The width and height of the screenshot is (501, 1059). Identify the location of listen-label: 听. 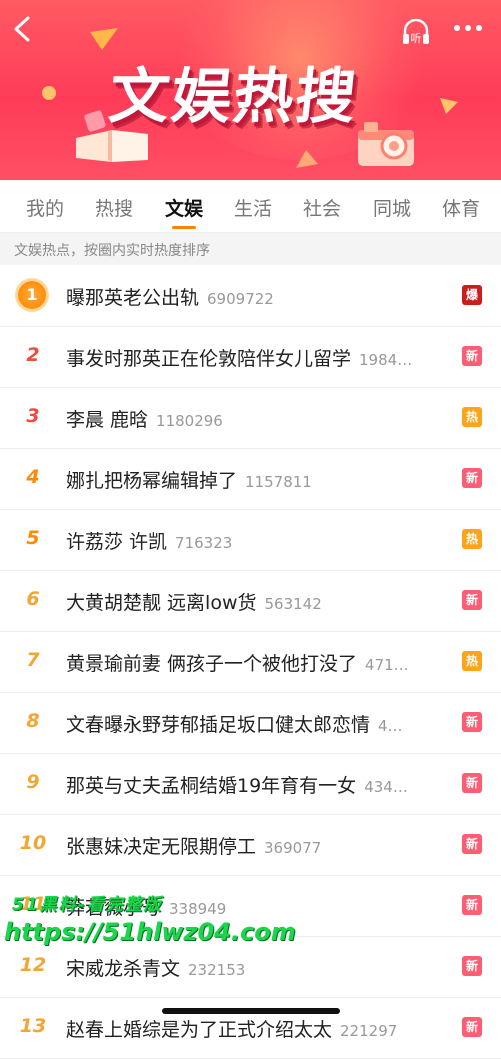
(416, 38).